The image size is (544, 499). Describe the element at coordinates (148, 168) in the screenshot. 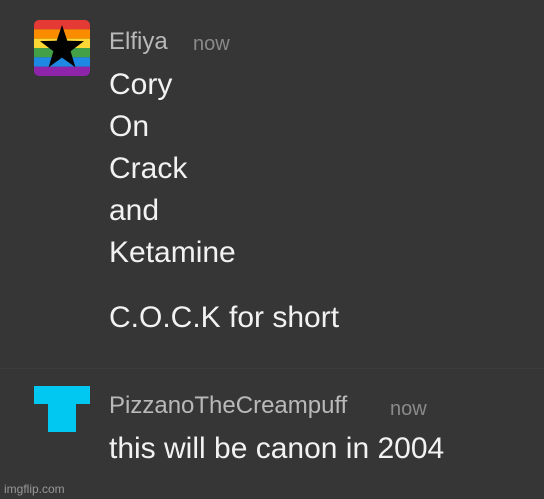

I see `message-line: Crack` at that location.